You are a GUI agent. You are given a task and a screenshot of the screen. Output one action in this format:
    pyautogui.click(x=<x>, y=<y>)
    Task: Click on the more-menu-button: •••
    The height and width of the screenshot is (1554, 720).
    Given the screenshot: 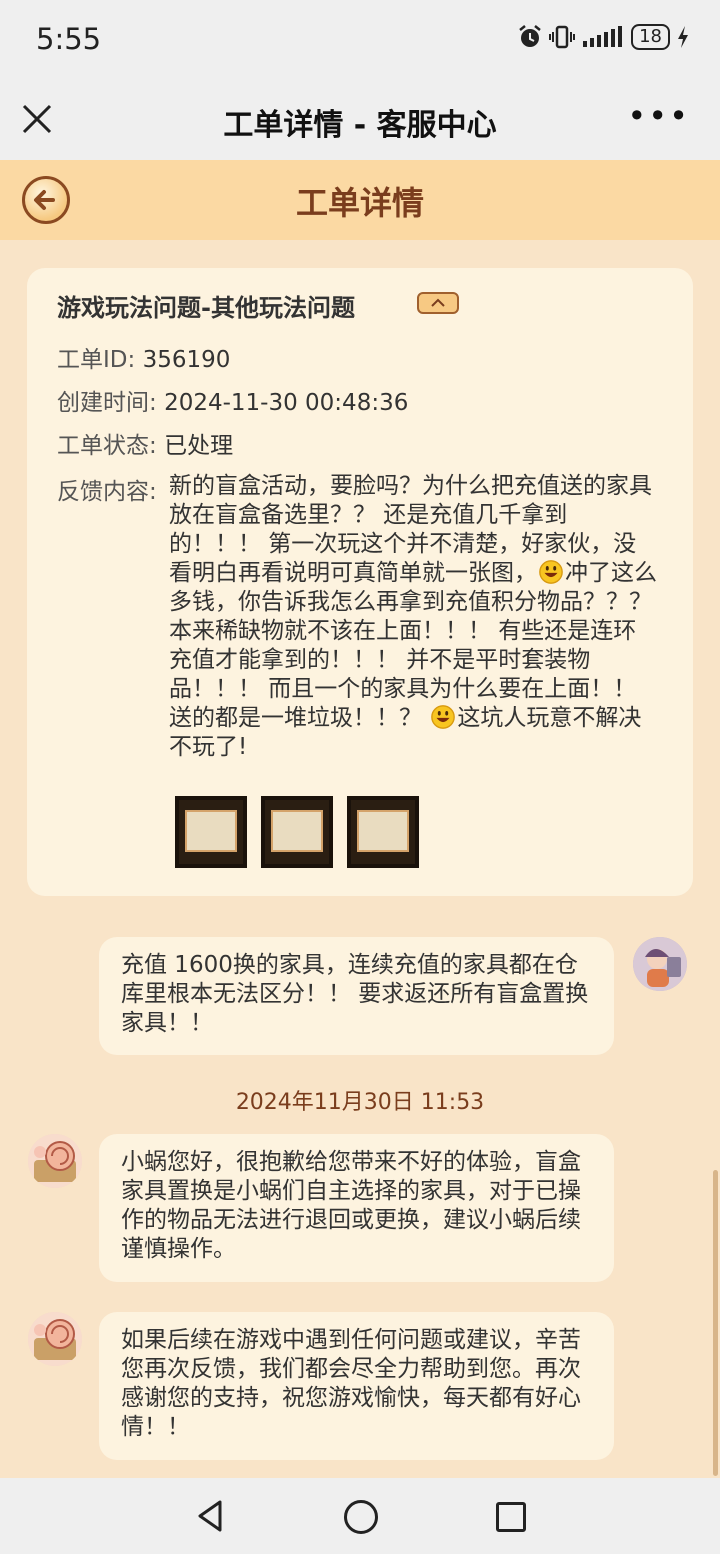 What is the action you would take?
    pyautogui.click(x=658, y=116)
    